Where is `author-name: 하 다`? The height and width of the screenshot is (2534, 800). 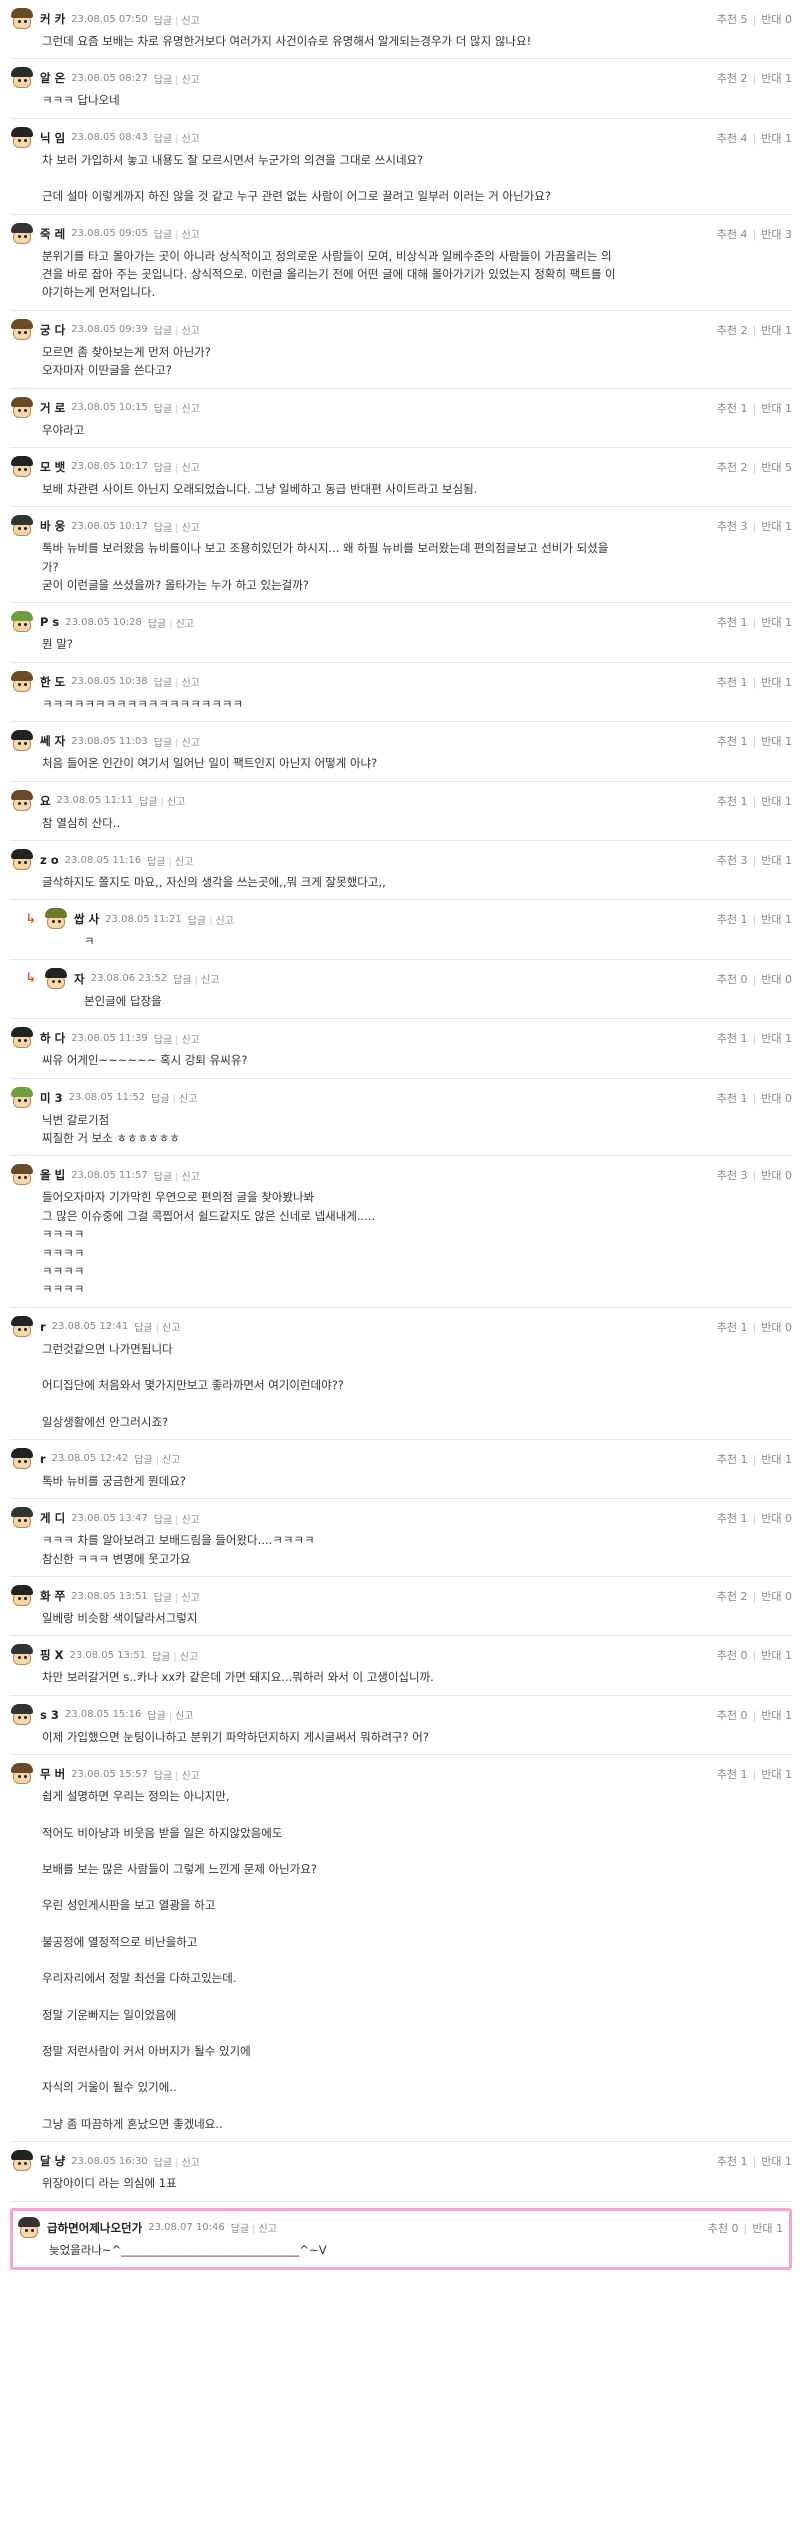 author-name: 하 다 is located at coordinates (52, 1038).